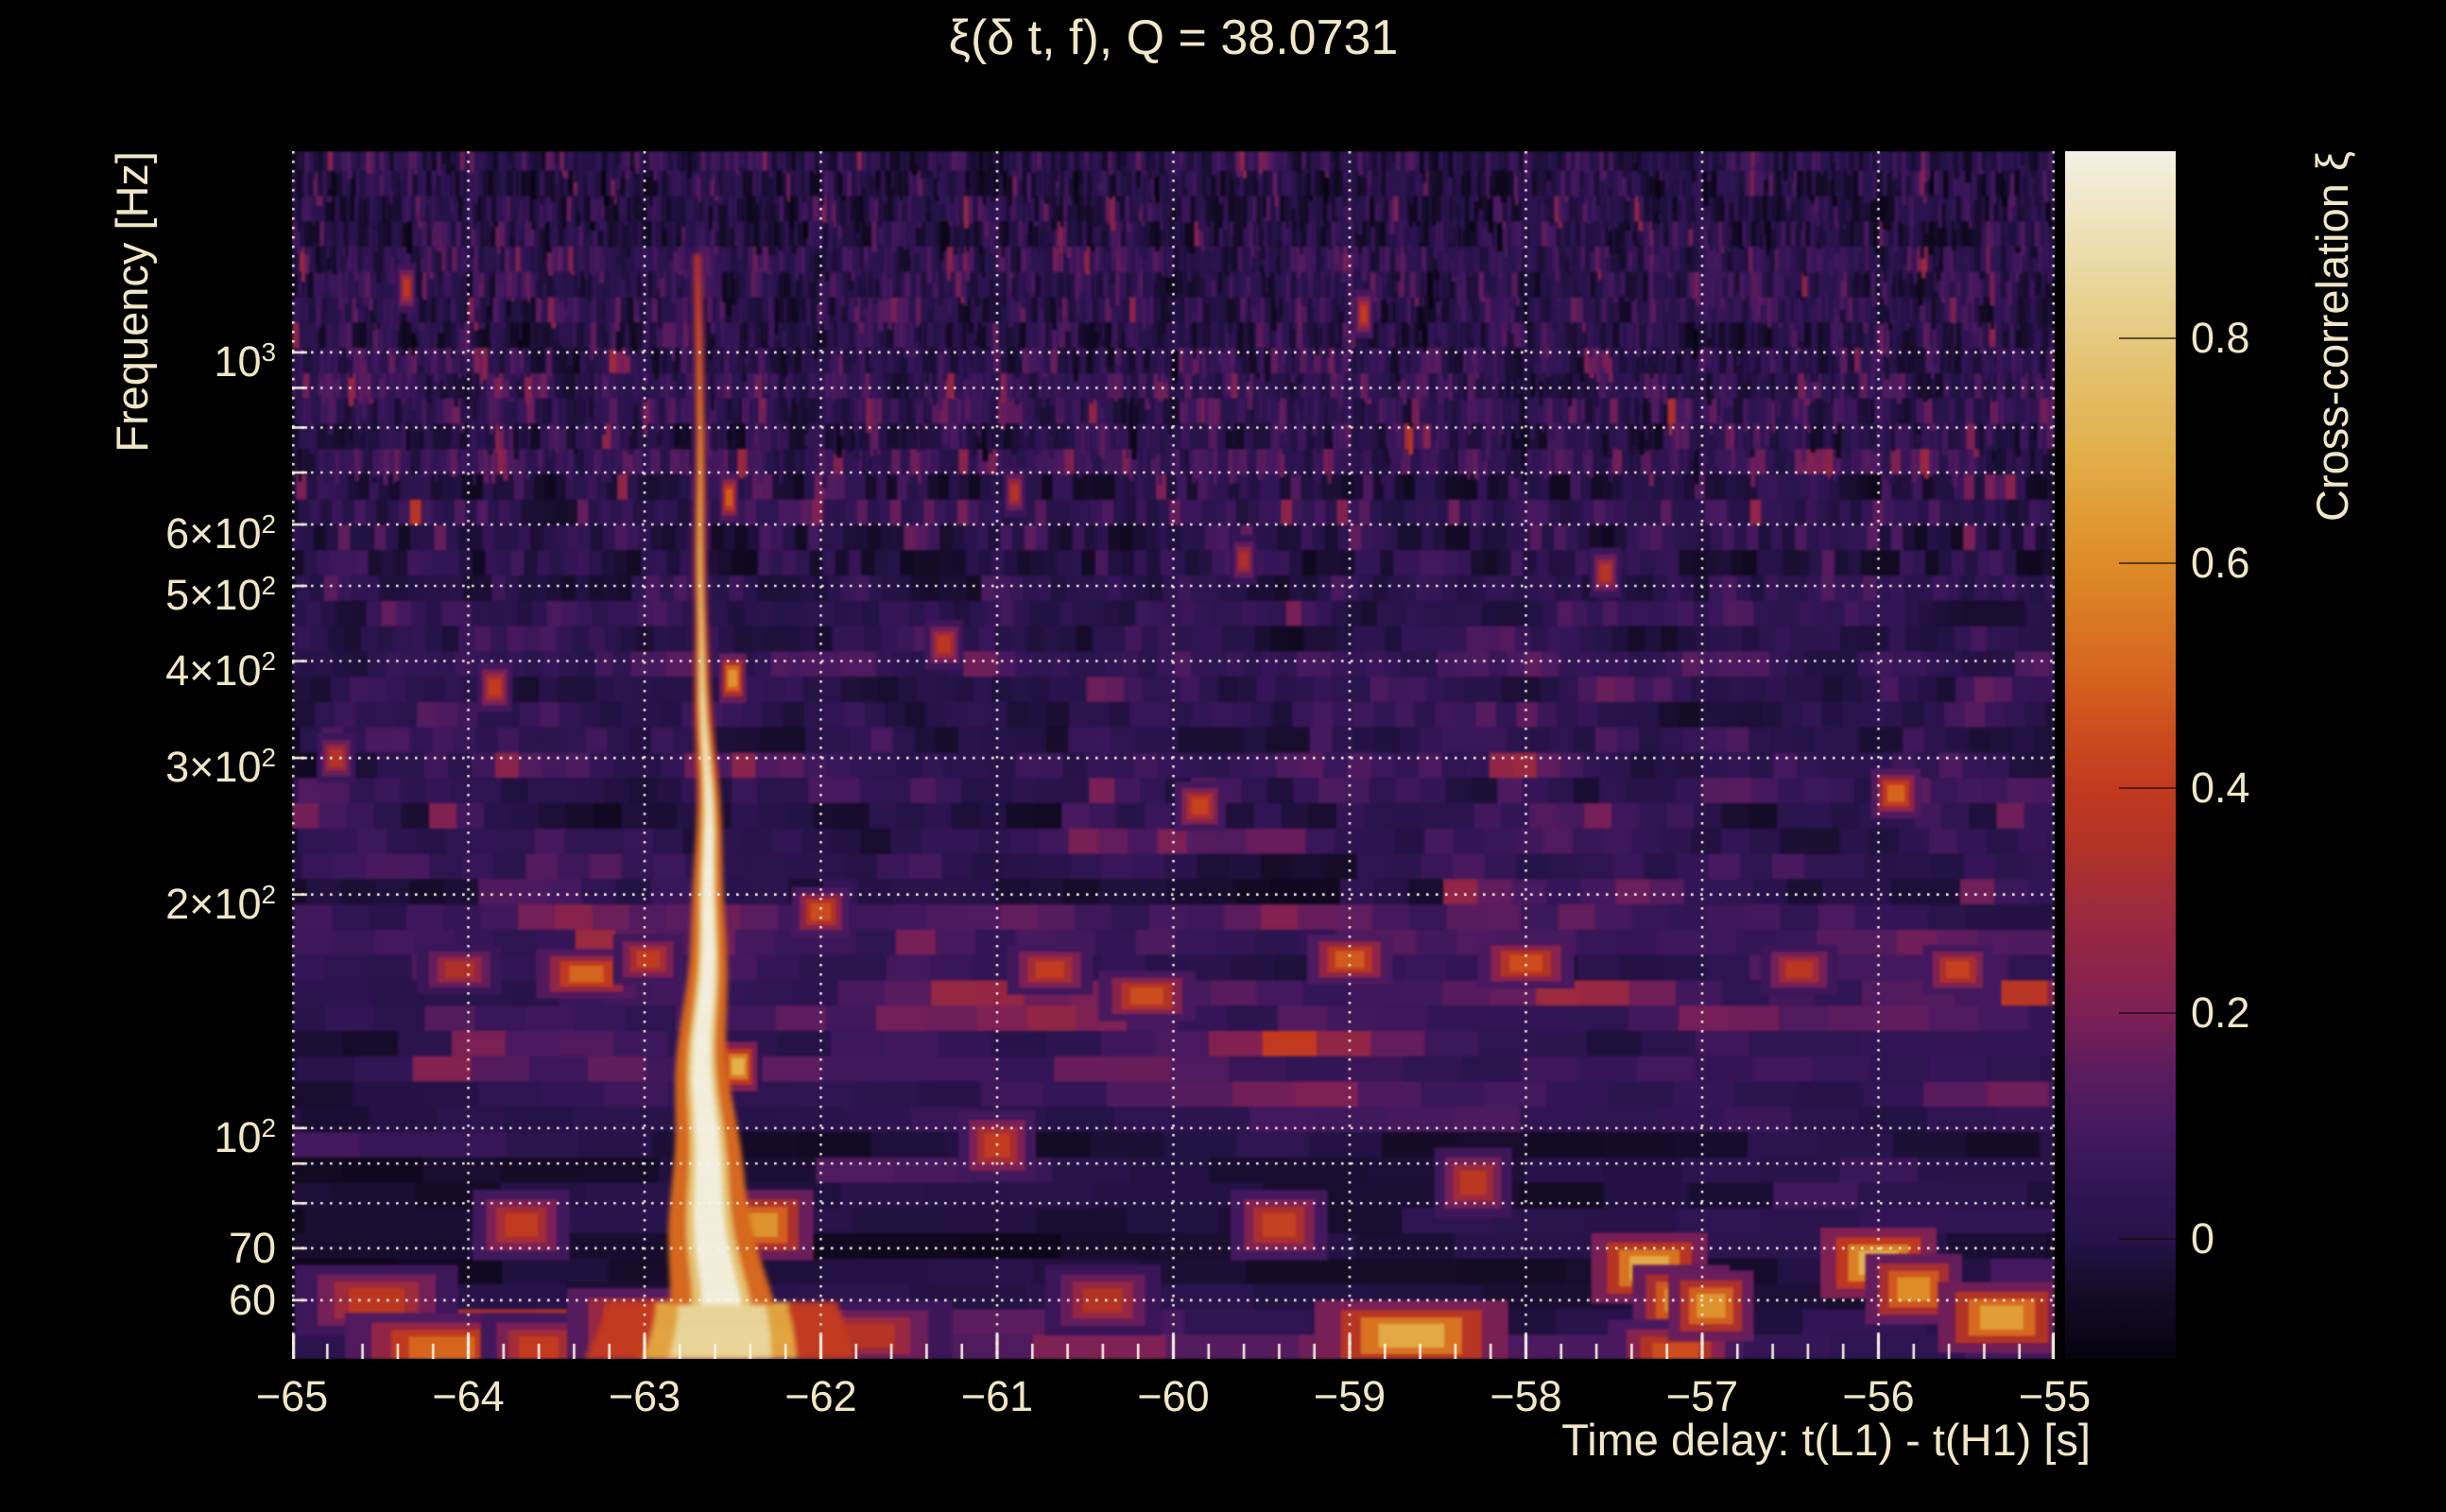  I want to click on x-tick-label: −61, so click(997, 1396).